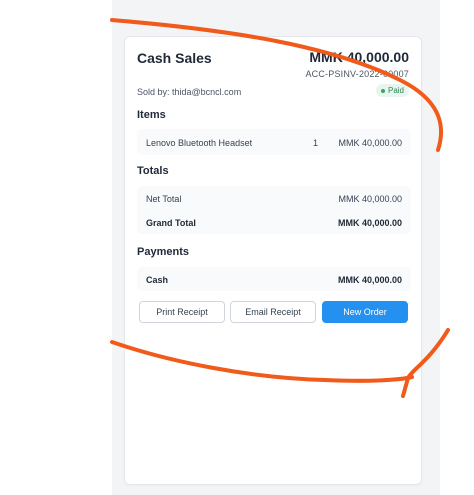 Image resolution: width=474 pixels, height=495 pixels. What do you see at coordinates (369, 223) in the screenshot?
I see `grand-total-value: MMK 40,000.00` at bounding box center [369, 223].